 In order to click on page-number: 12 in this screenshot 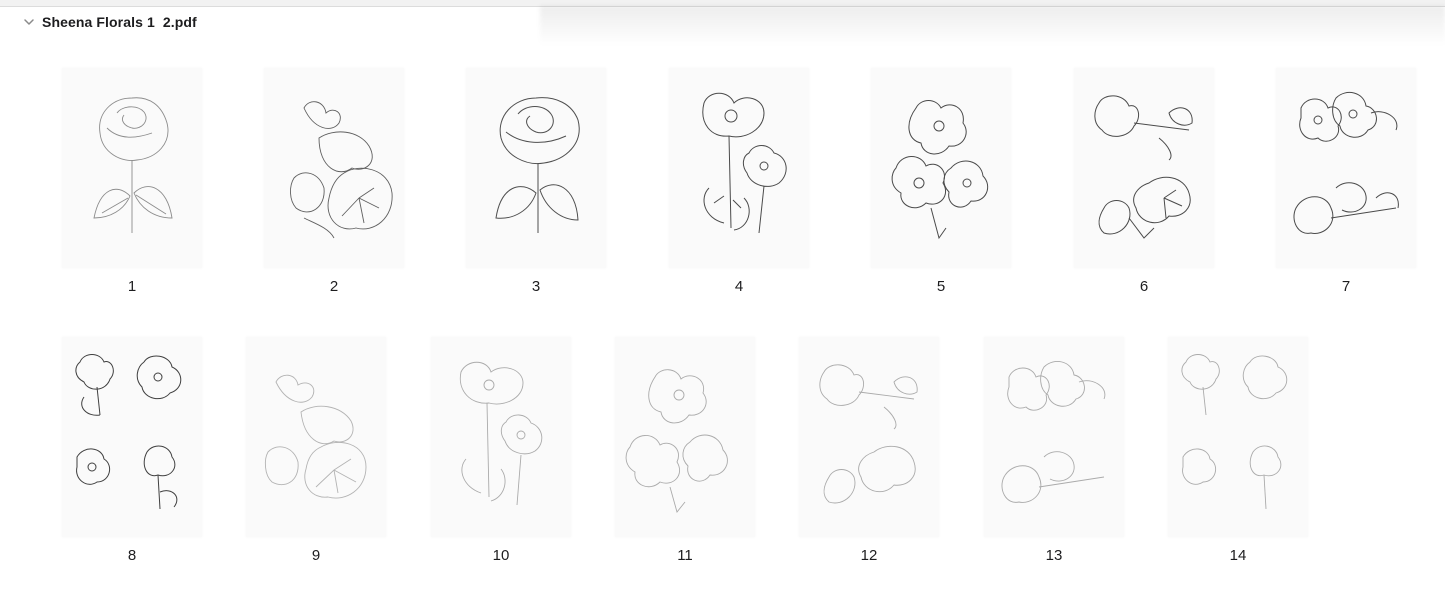, I will do `click(869, 555)`.